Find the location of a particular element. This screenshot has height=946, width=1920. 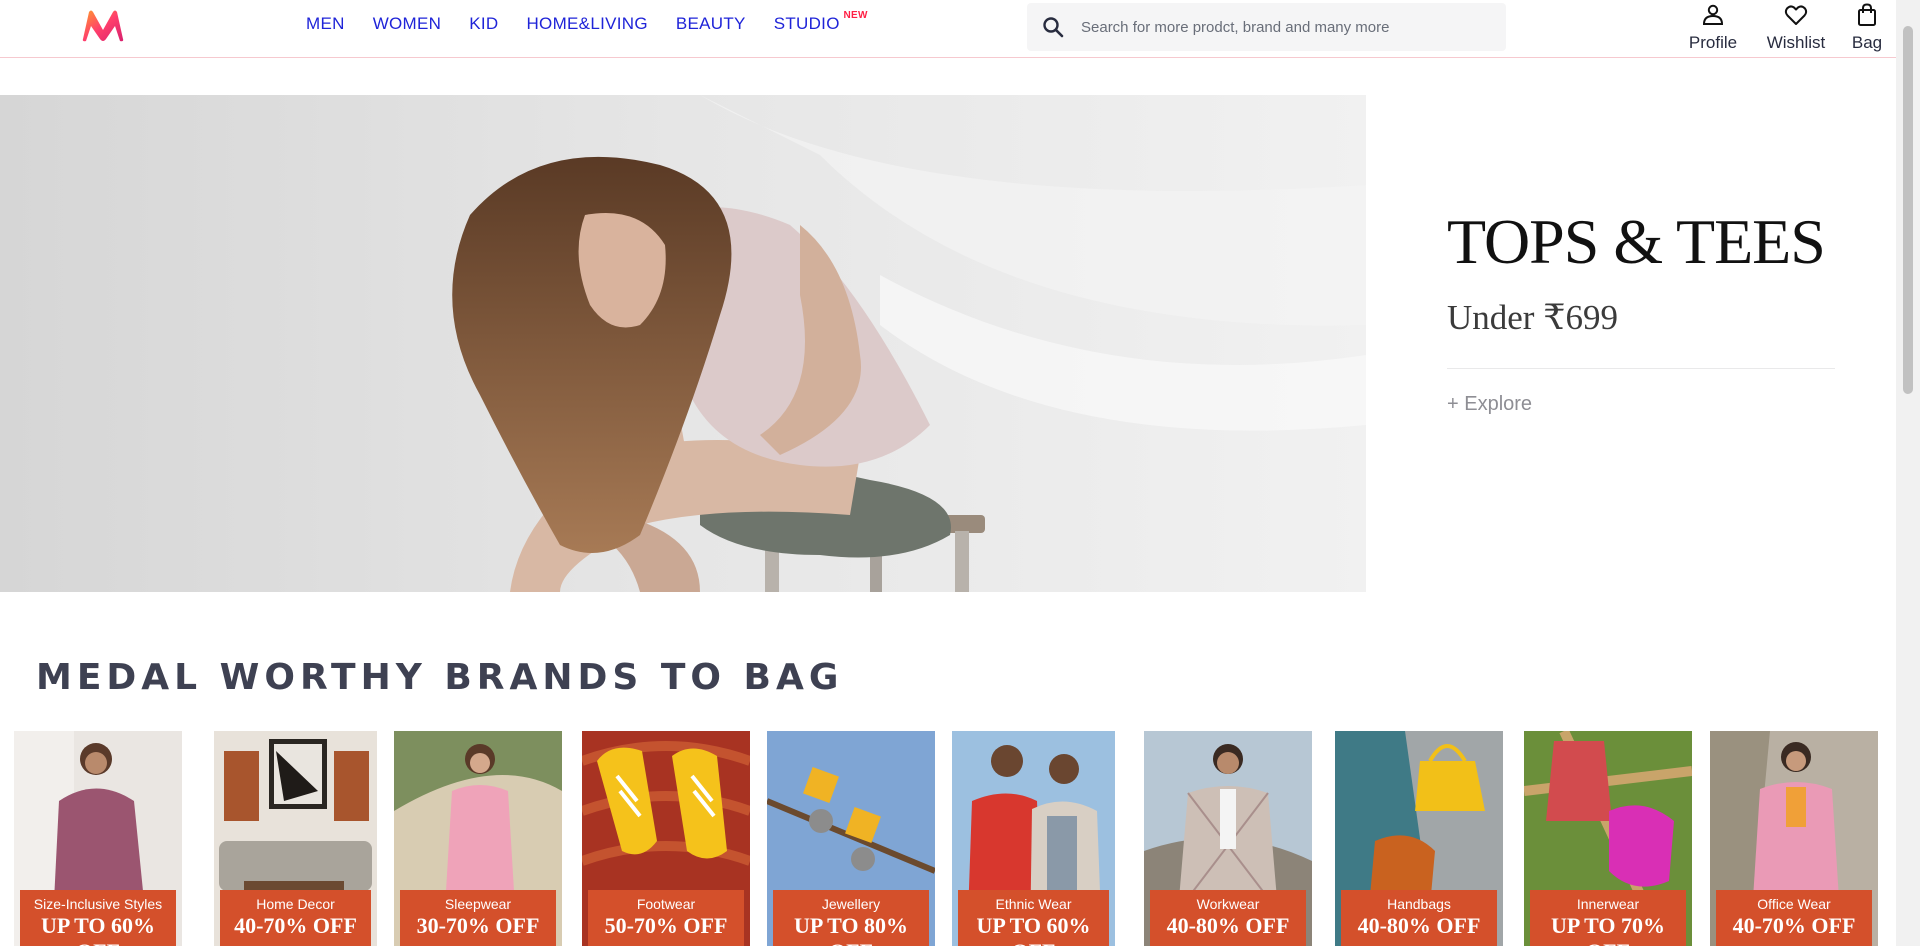

new-badge: NEW is located at coordinates (855, 15).